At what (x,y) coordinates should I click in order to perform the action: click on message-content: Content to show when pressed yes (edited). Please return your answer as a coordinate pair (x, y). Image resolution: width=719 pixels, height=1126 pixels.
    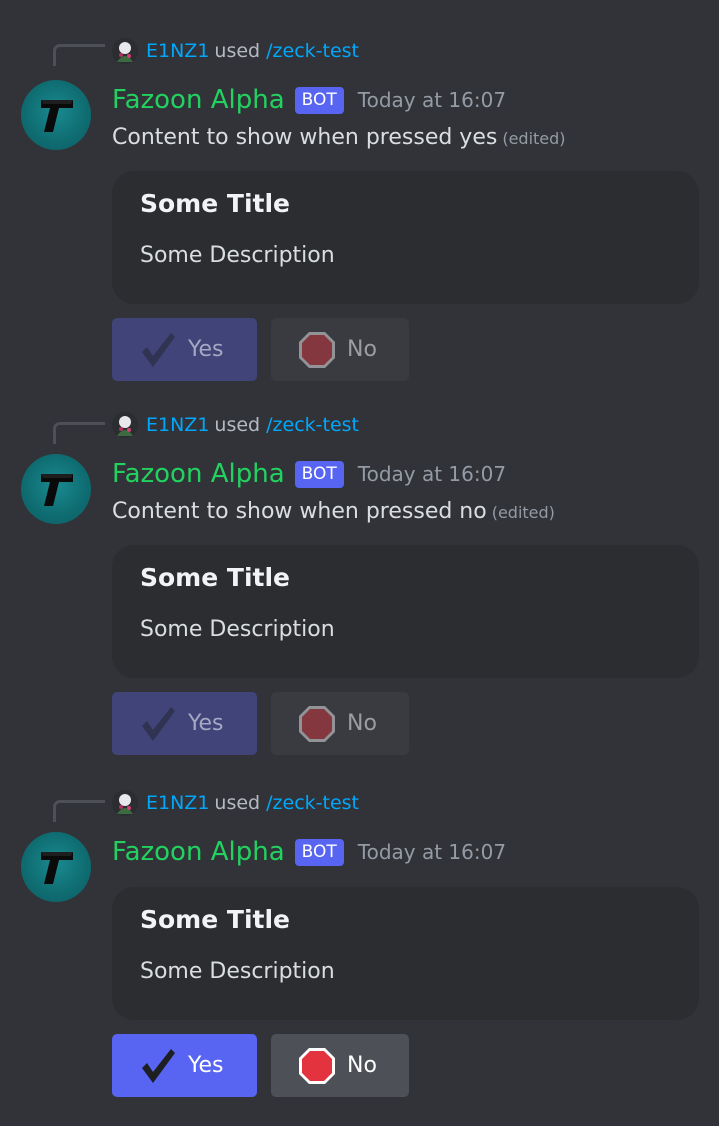
    Looking at the image, I should click on (339, 137).